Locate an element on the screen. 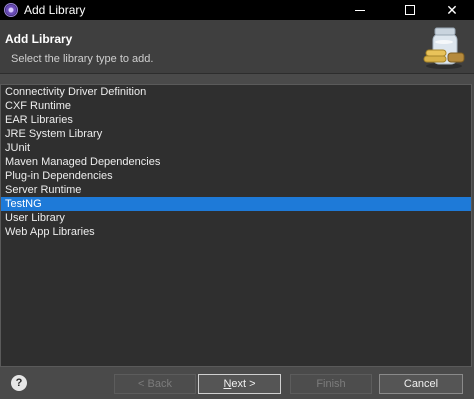 This screenshot has width=474, height=399. help-icon: ? is located at coordinates (19, 383).